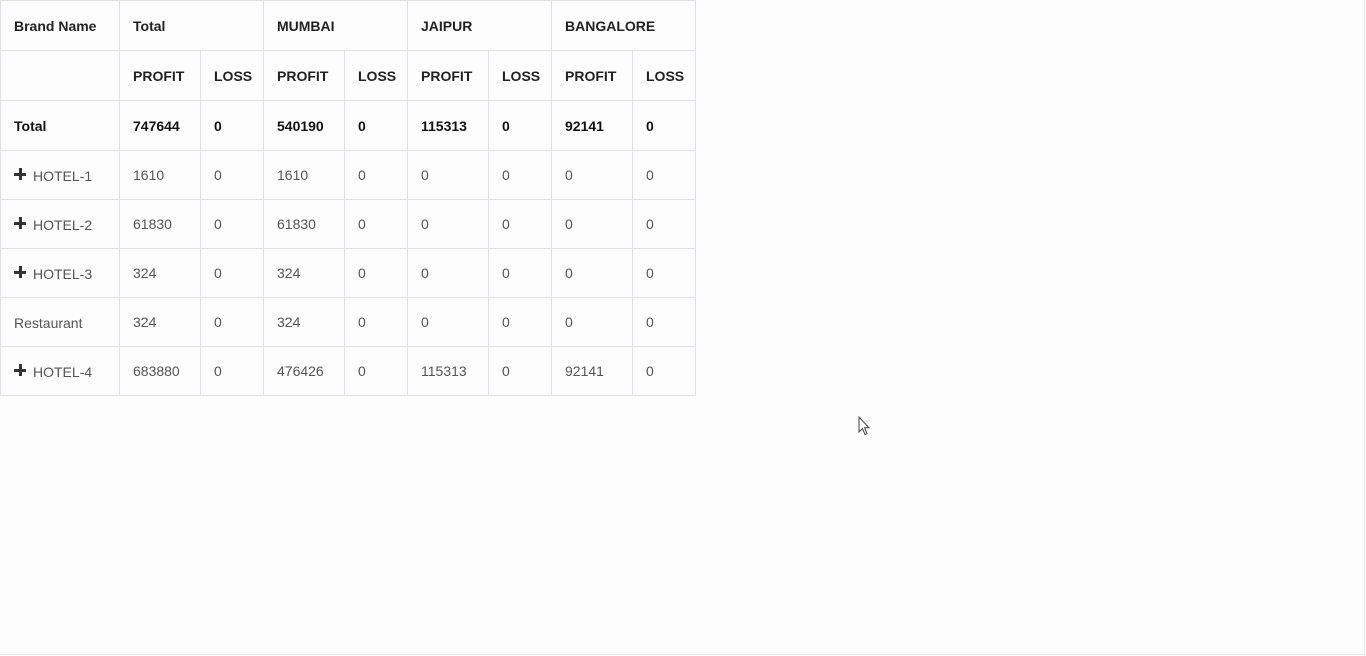 The image size is (1366, 656). What do you see at coordinates (63, 224) in the screenshot?
I see `row-label: HOTEL-2` at bounding box center [63, 224].